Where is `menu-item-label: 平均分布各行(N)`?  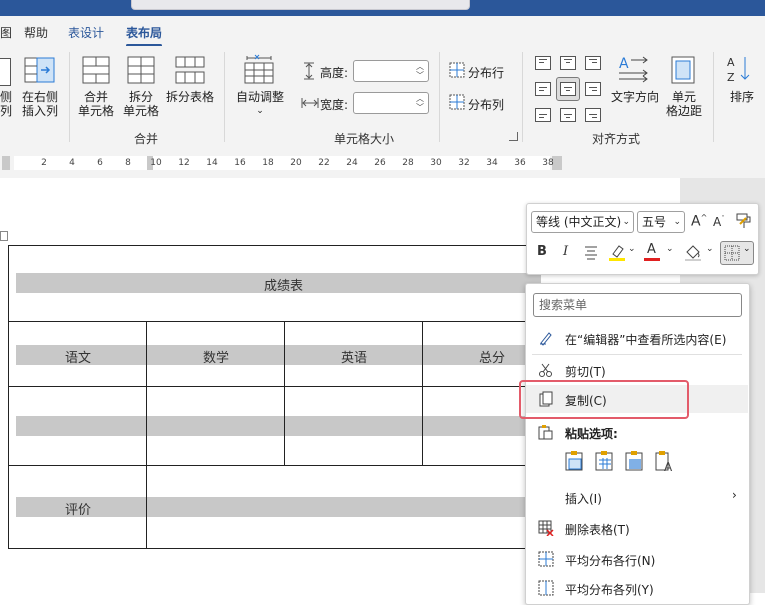 menu-item-label: 平均分布各行(N) is located at coordinates (610, 561).